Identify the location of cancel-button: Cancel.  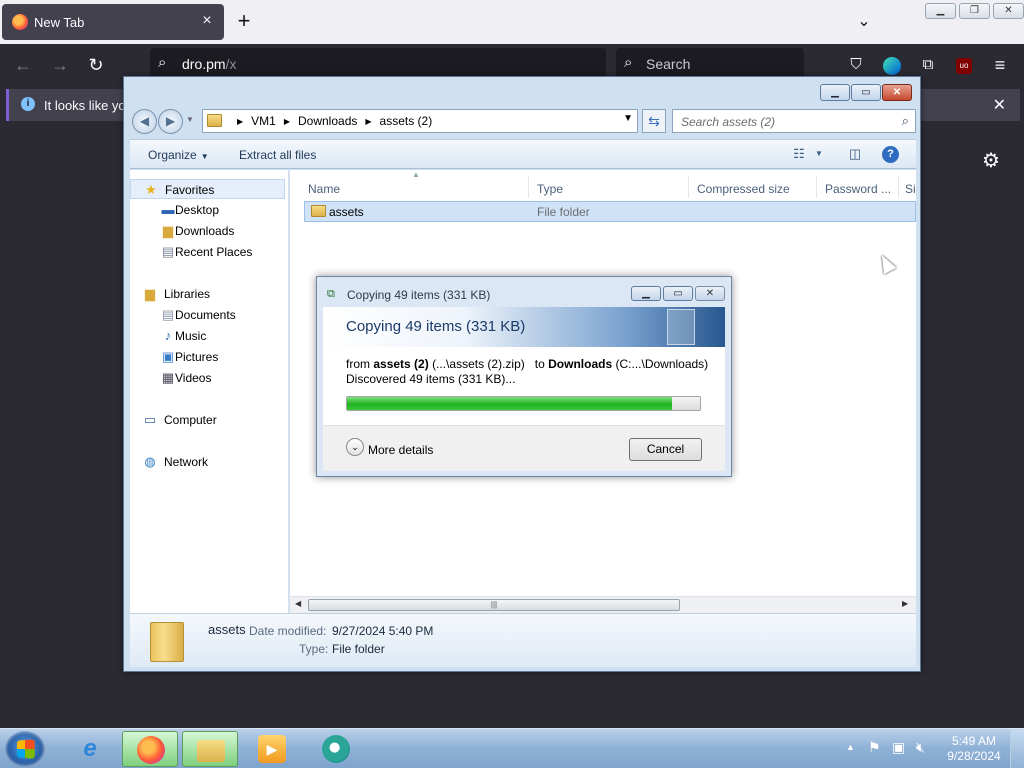
(665, 449).